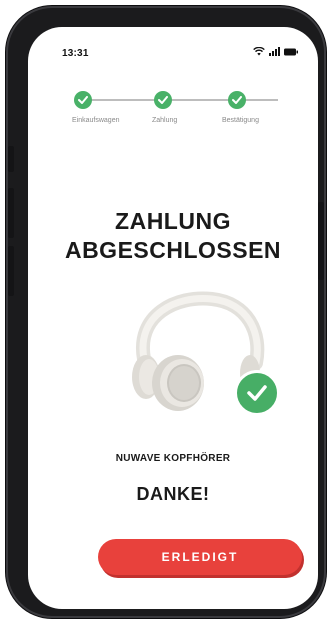 The height and width of the screenshot is (624, 332). Describe the element at coordinates (11, 213) in the screenshot. I see `volume-up-button` at that location.